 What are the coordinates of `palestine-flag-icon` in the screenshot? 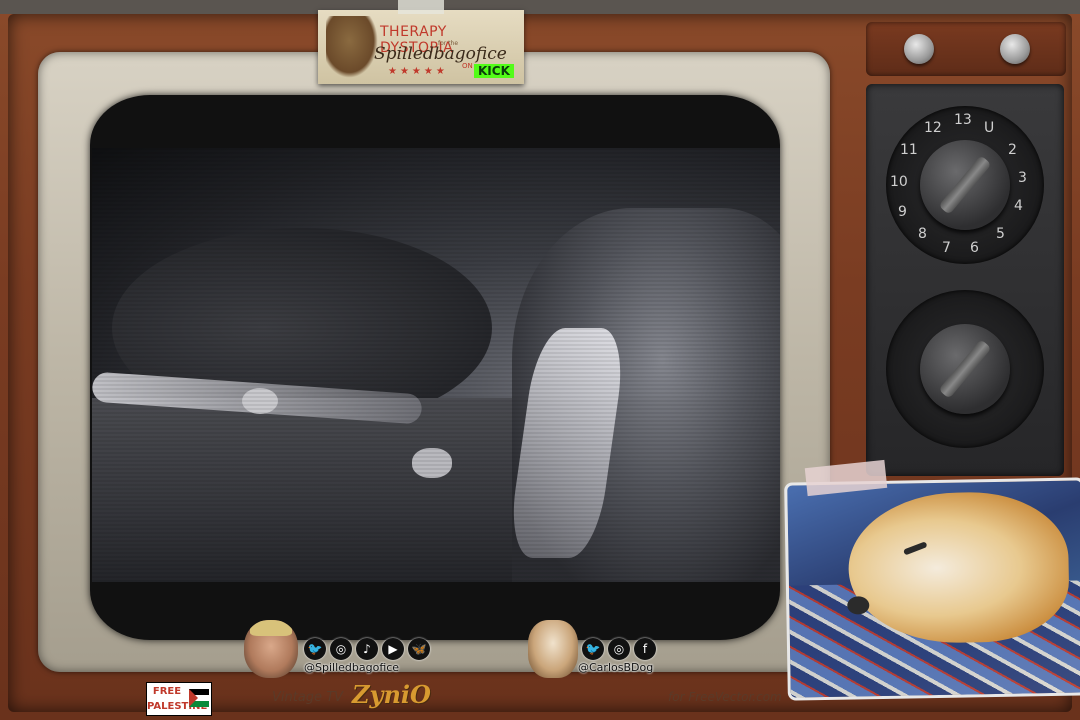 It's located at (199, 698).